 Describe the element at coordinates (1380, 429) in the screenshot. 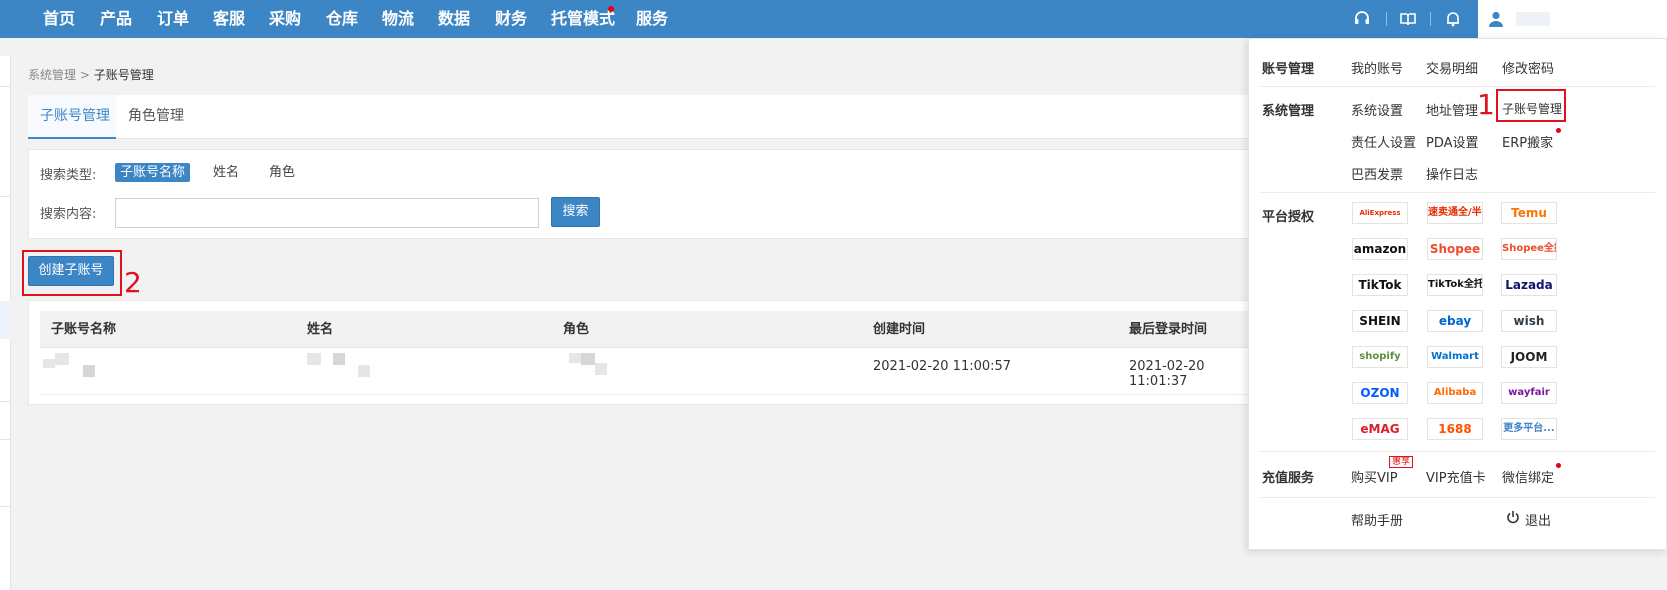

I see `platform-logo-18: eMAG` at that location.